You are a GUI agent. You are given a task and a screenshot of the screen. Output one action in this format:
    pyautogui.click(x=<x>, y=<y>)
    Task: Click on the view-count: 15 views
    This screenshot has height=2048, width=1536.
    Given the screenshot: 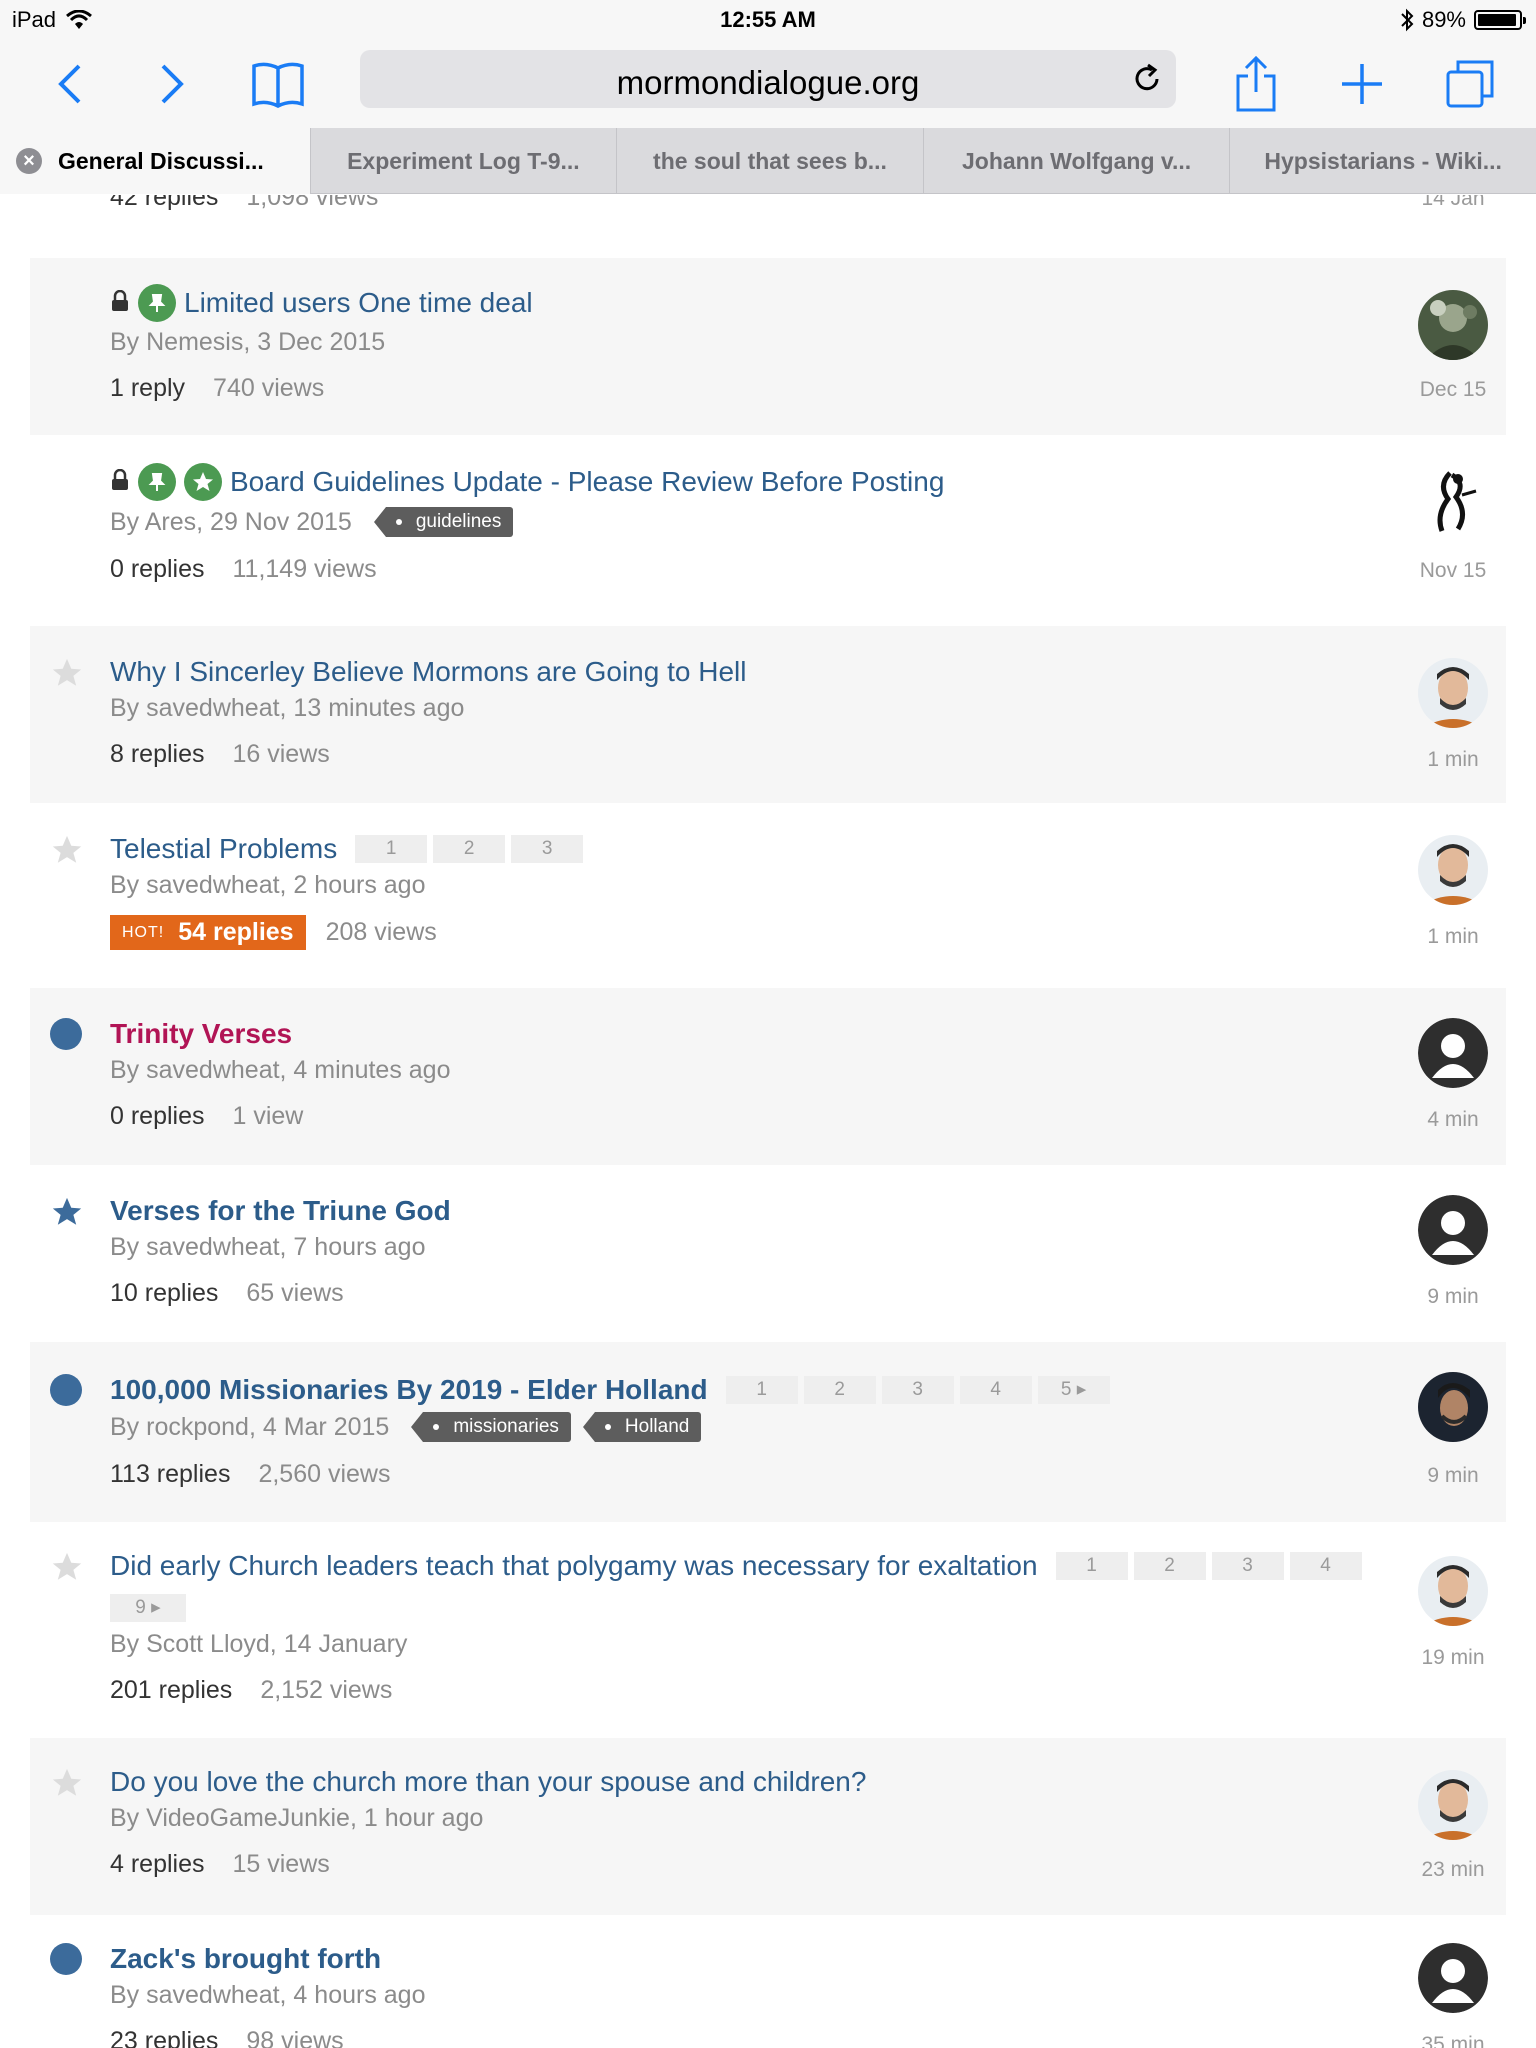 What is the action you would take?
    pyautogui.click(x=281, y=1864)
    